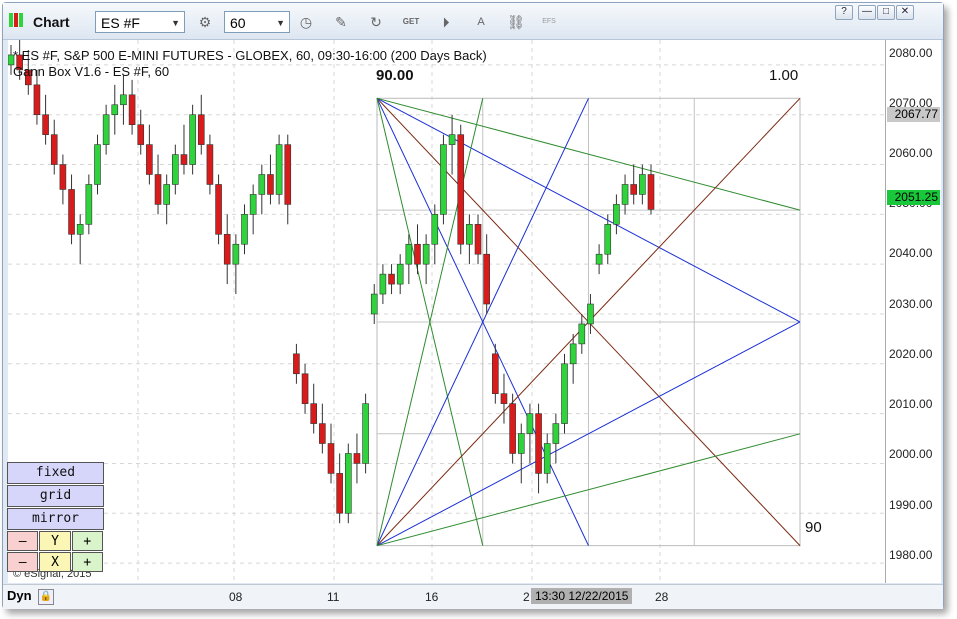  Describe the element at coordinates (205, 22) in the screenshot. I see `settings-icon: ⚙` at that location.